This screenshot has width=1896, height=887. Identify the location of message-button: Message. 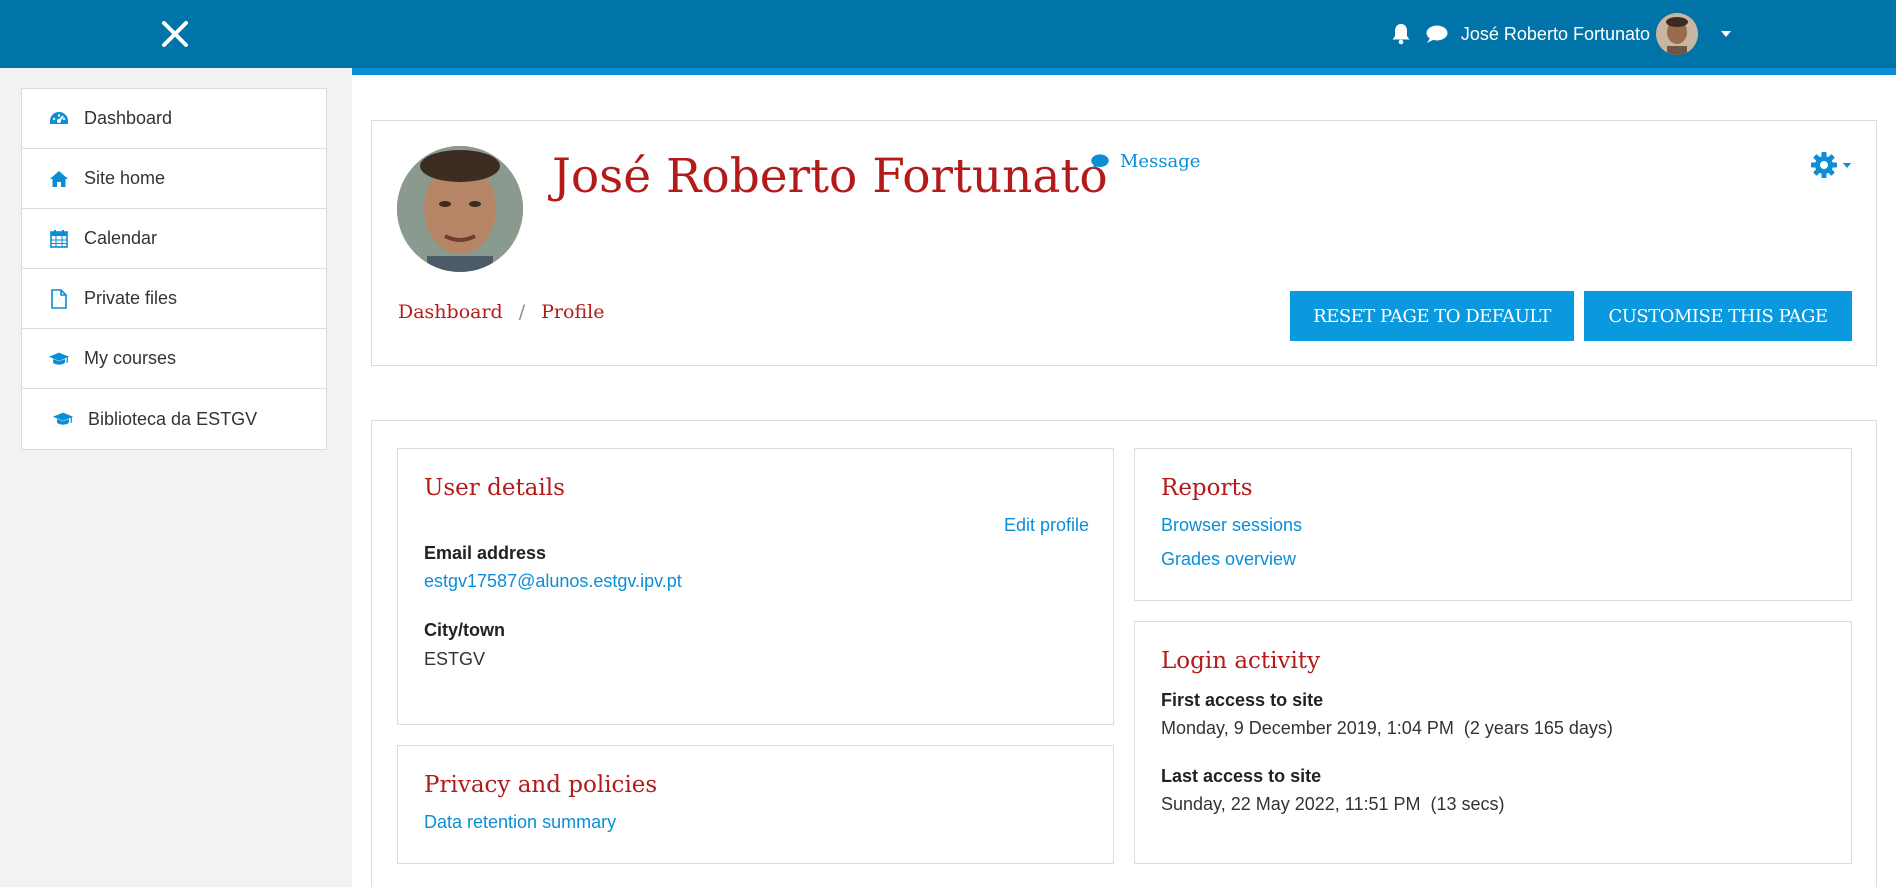
(1145, 161).